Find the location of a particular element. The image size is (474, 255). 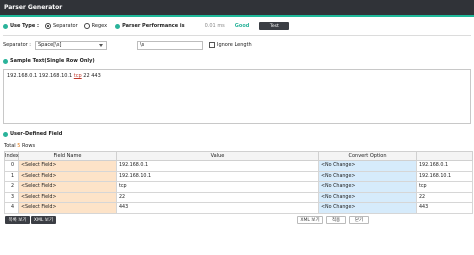

apply-button: 적용 is located at coordinates (336, 220).